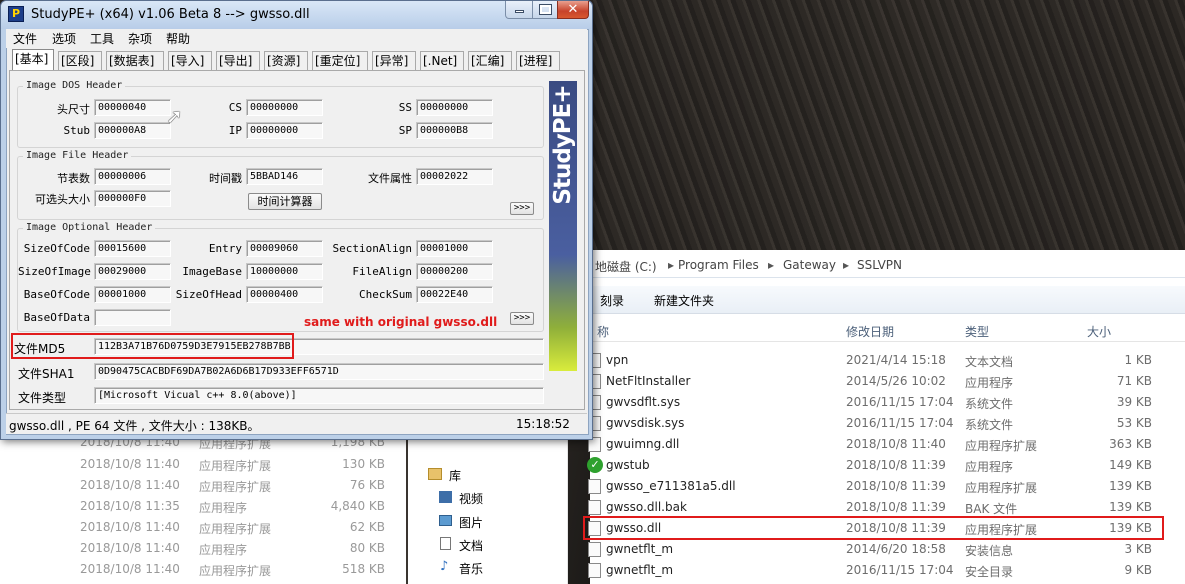 This screenshot has height=584, width=1185. I want to click on list-item: 2018/10/8 11:40 应用程序扩展 518 KB, so click(203, 569).